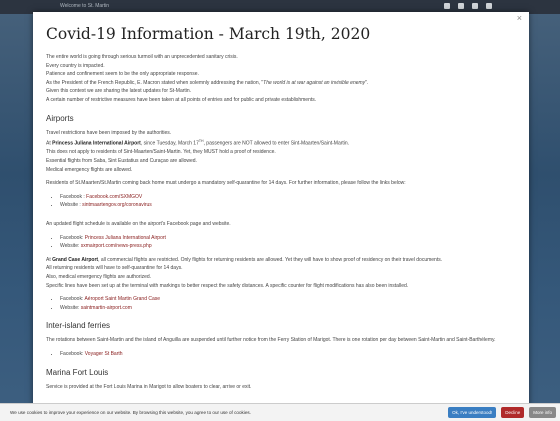  What do you see at coordinates (78, 326) in the screenshot?
I see `ferries-heading: Inter-island ferries` at bounding box center [78, 326].